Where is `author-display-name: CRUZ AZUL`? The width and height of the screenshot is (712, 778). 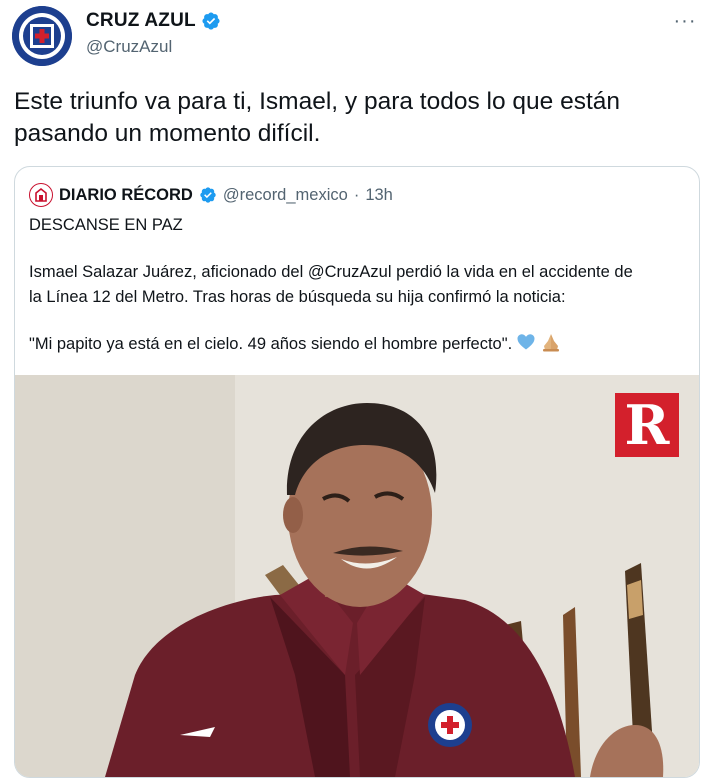 author-display-name: CRUZ AZUL is located at coordinates (141, 21).